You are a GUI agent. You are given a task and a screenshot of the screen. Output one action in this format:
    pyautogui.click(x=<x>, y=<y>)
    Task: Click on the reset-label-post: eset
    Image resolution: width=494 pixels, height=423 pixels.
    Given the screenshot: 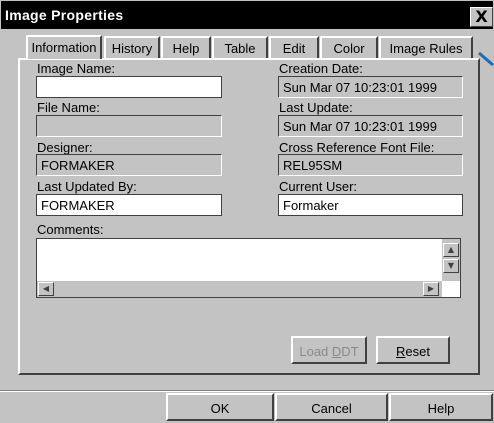 What is the action you would take?
    pyautogui.click(x=417, y=351)
    